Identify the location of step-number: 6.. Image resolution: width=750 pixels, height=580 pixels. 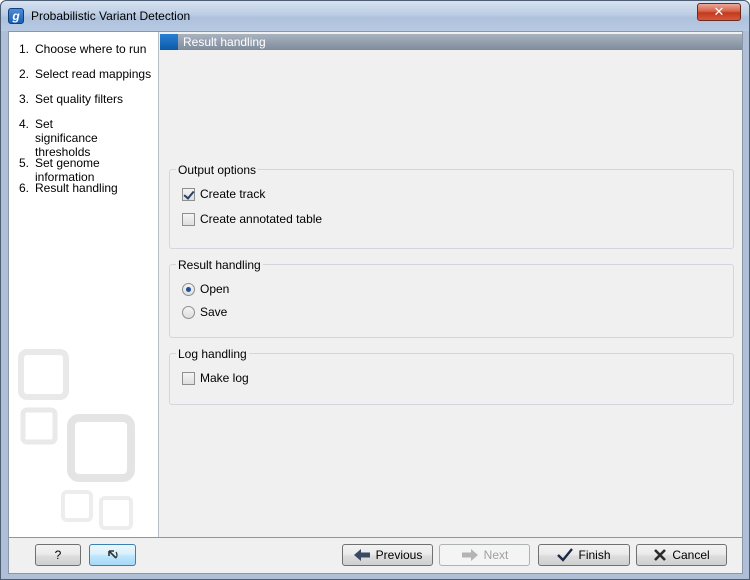
(24, 188).